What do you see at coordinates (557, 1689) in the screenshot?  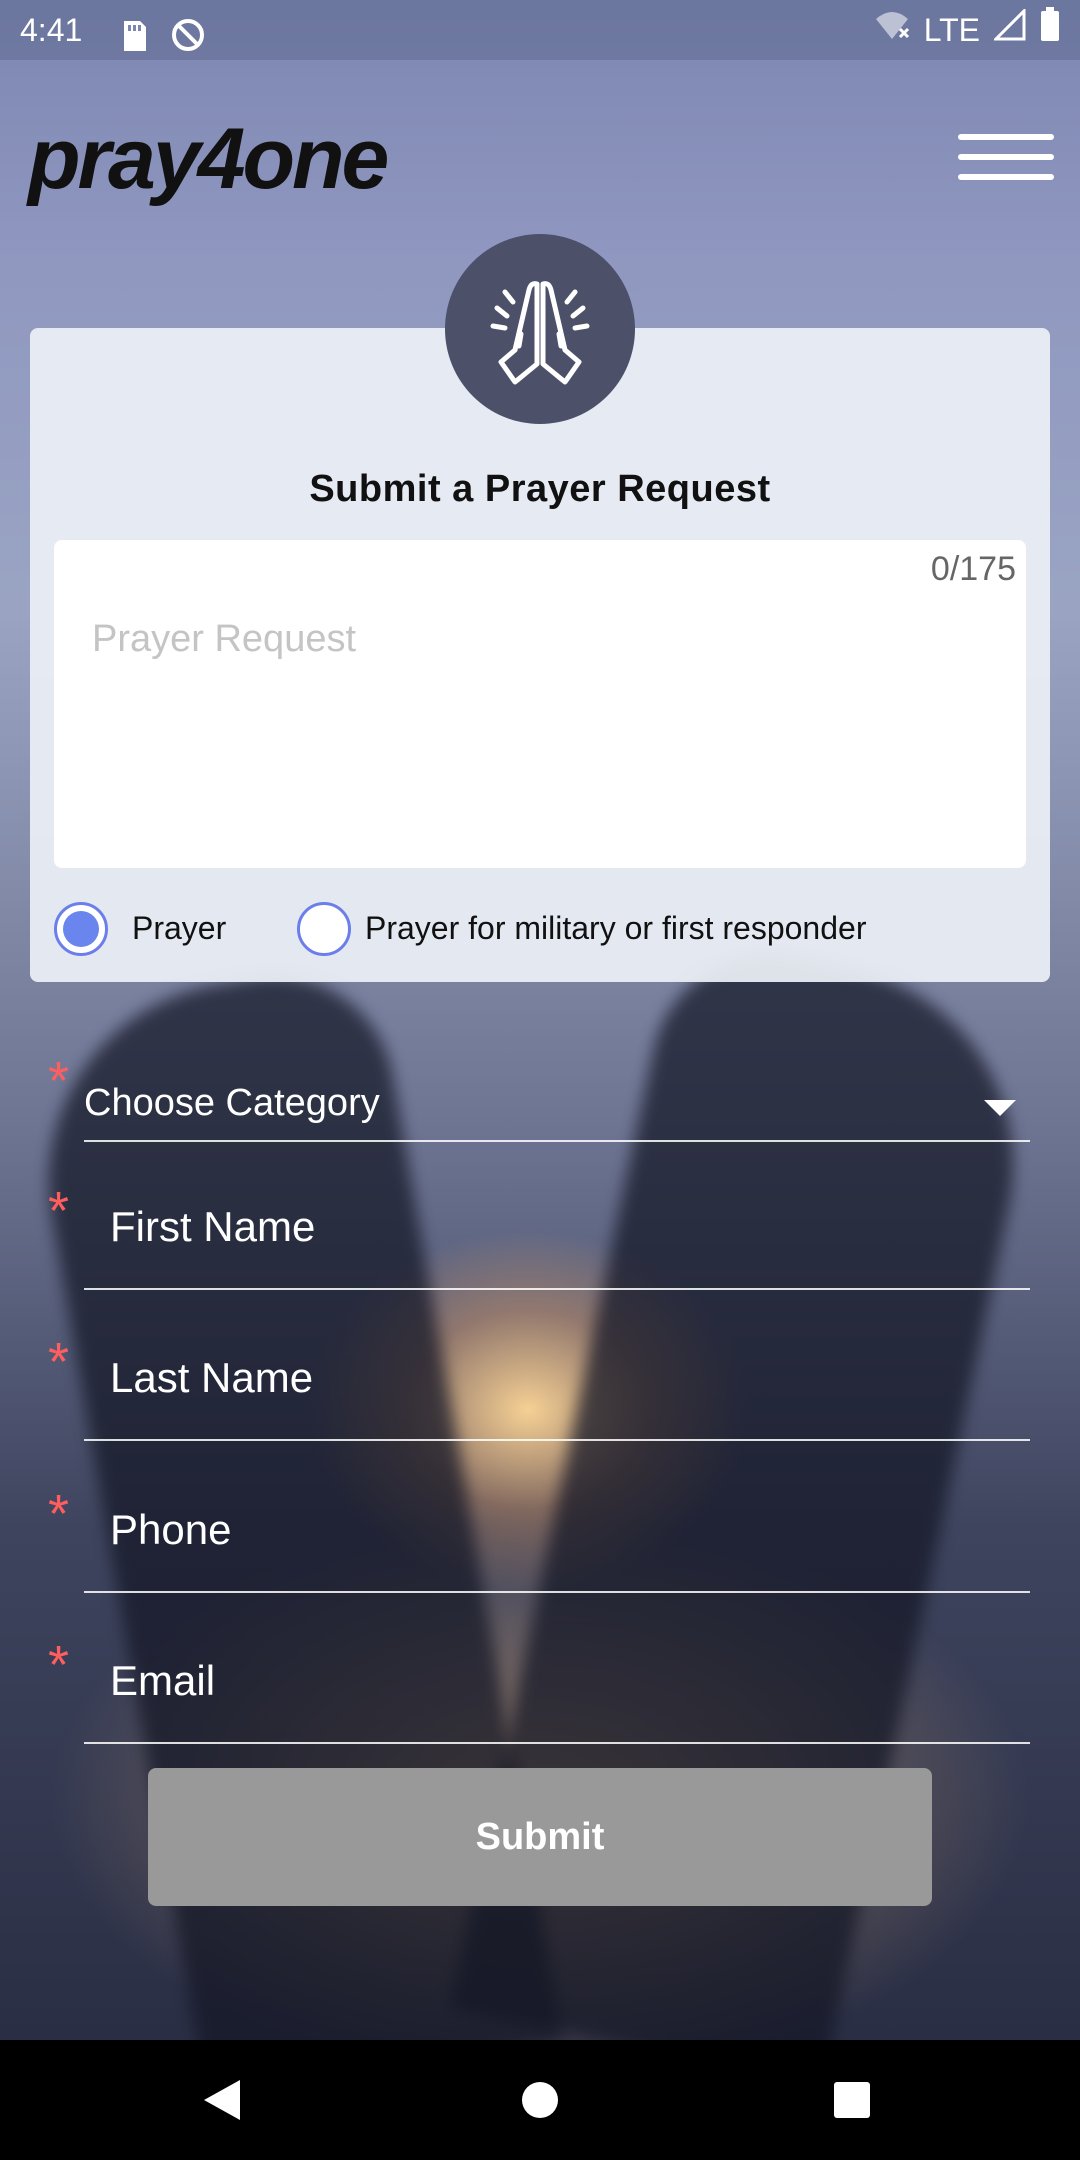 I see `email-field: Email` at bounding box center [557, 1689].